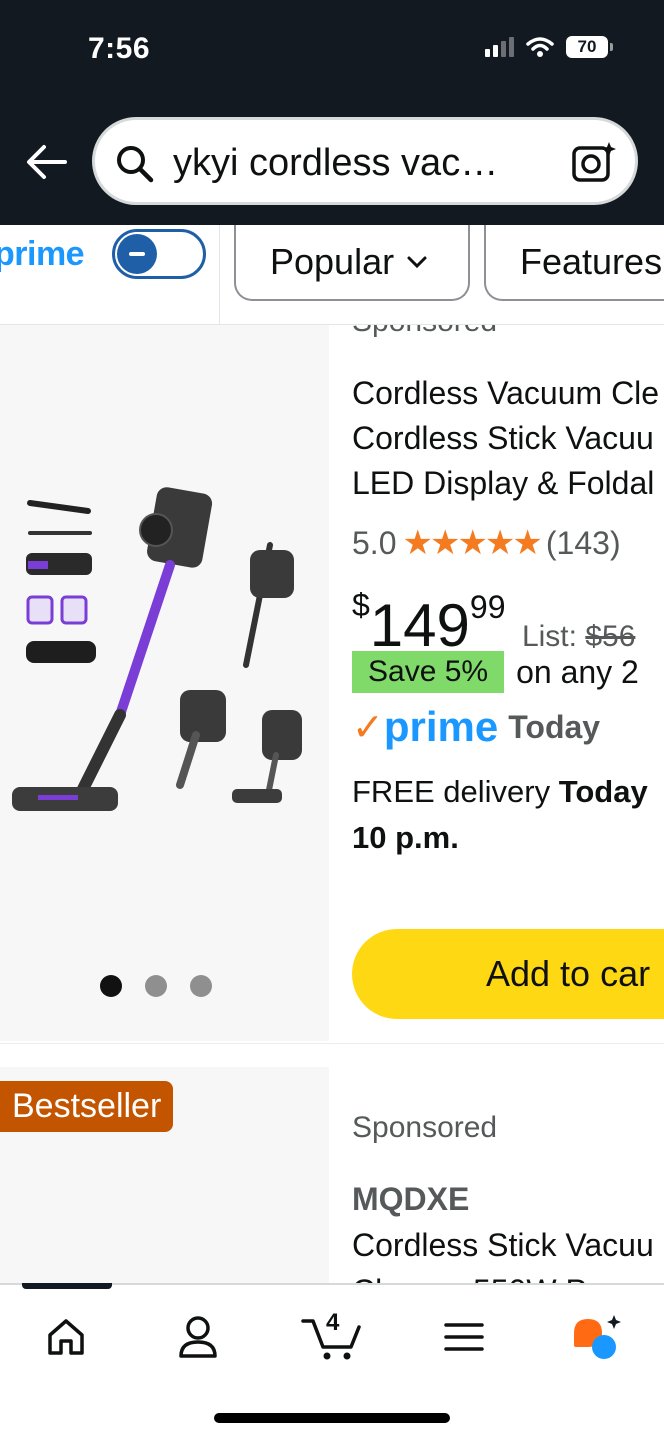  I want to click on cart-count-badge: 4, so click(333, 1322).